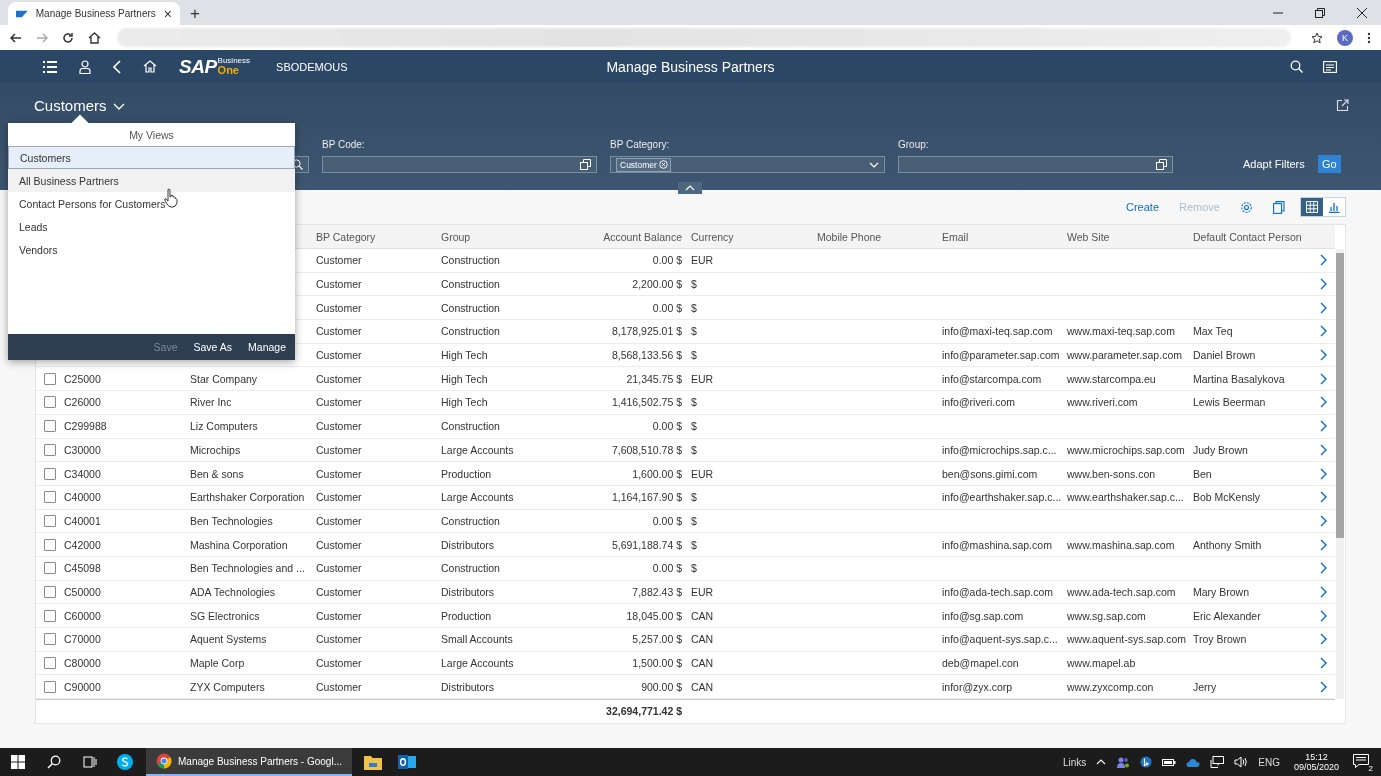 This screenshot has height=776, width=1381. I want to click on share-icon, so click(1342, 105).